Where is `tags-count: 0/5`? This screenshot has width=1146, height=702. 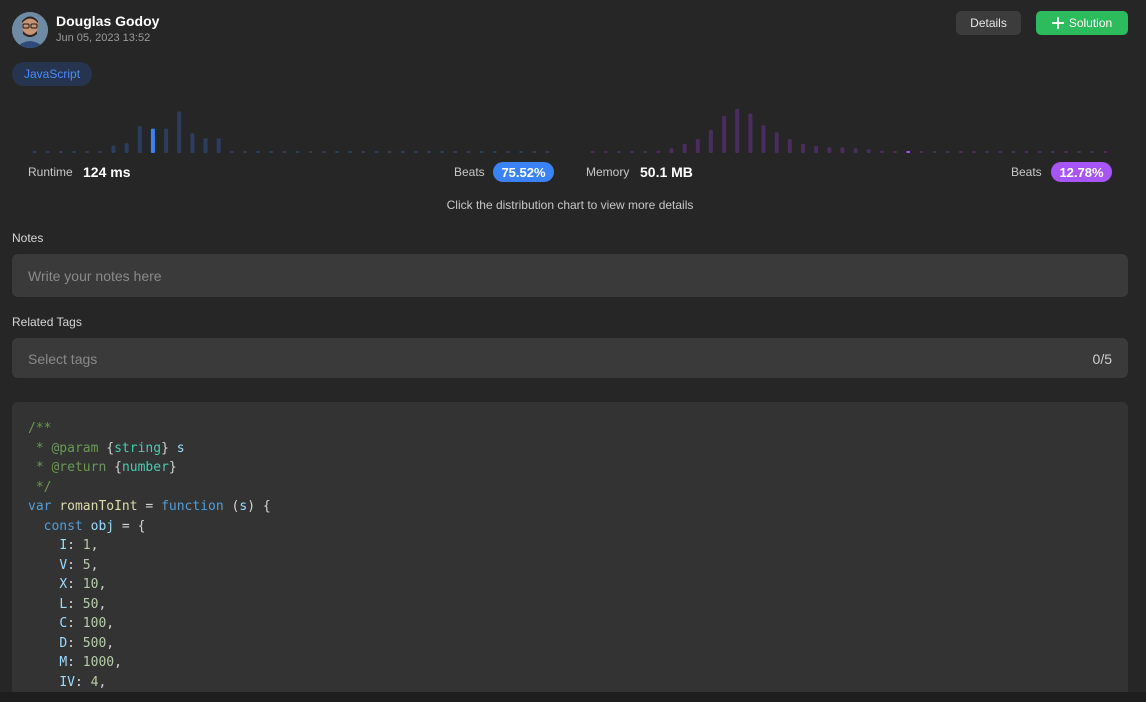 tags-count: 0/5 is located at coordinates (1102, 359).